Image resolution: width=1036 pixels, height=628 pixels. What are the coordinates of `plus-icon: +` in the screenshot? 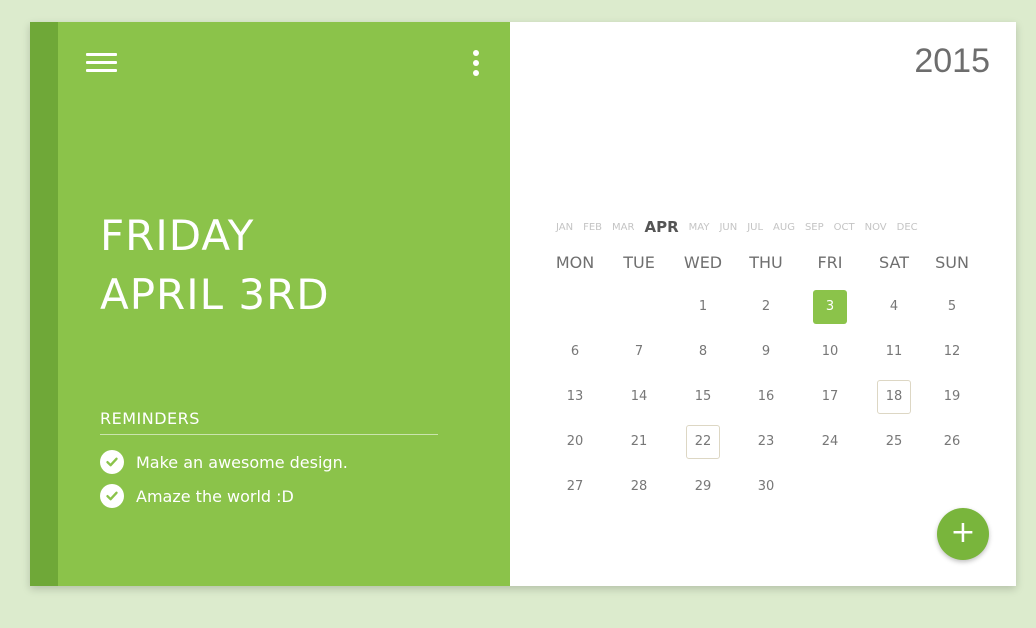 It's located at (963, 532).